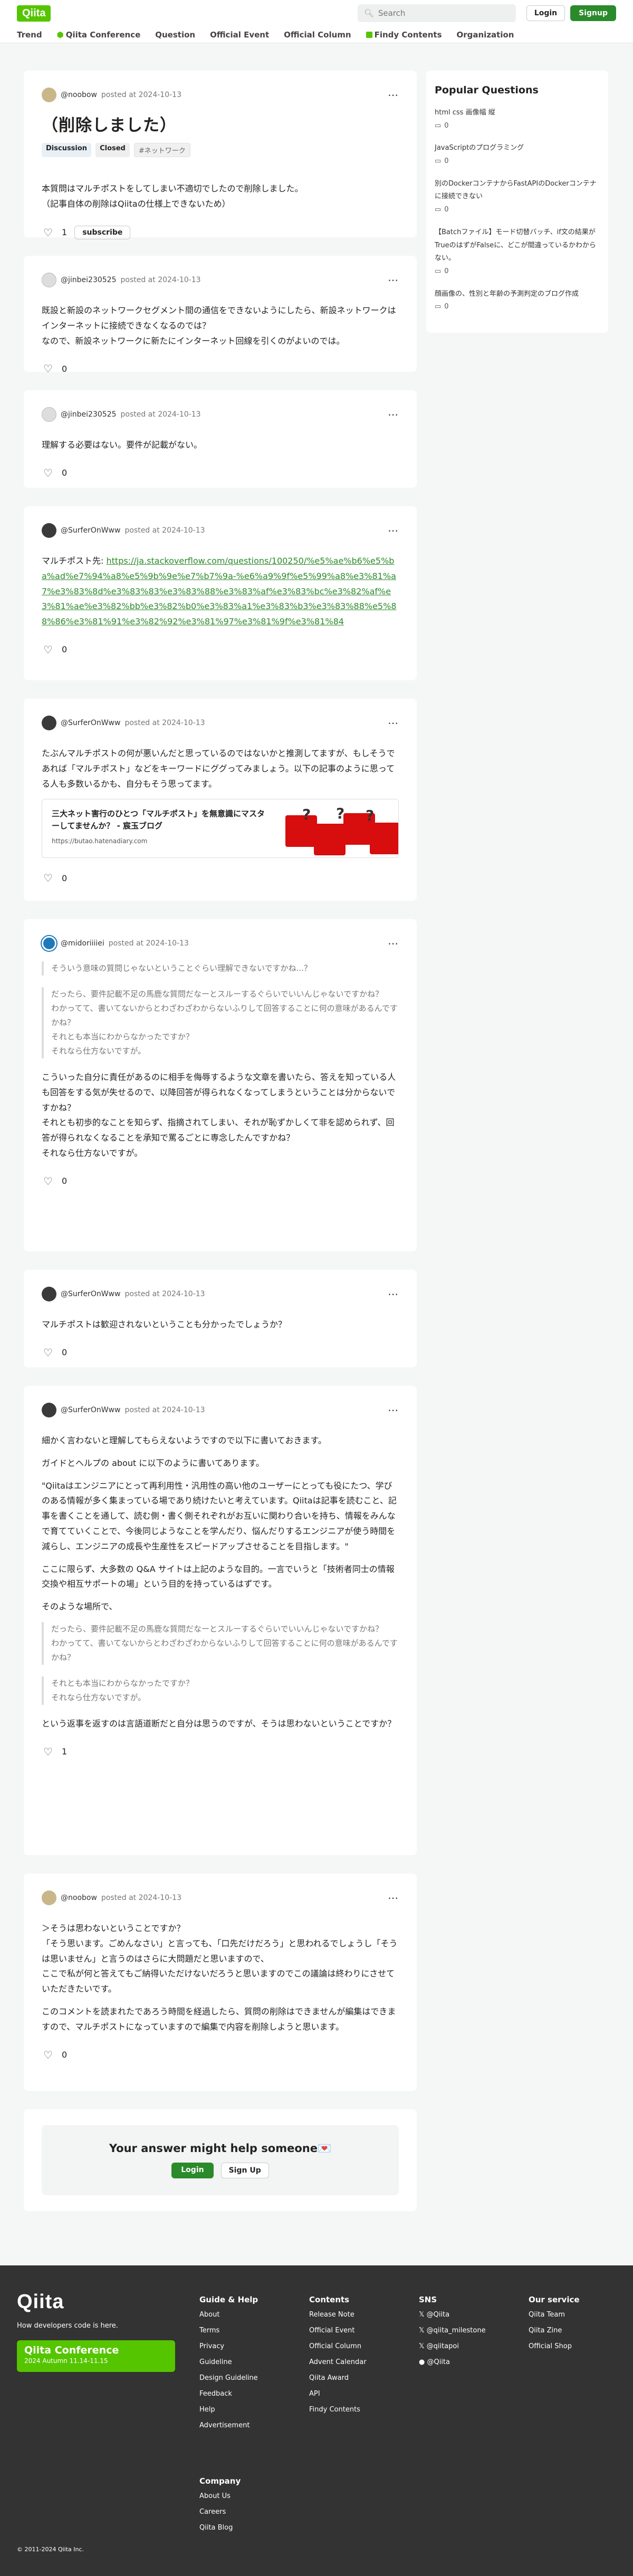 The width and height of the screenshot is (633, 2576). I want to click on footer-link: Guideline, so click(228, 2362).